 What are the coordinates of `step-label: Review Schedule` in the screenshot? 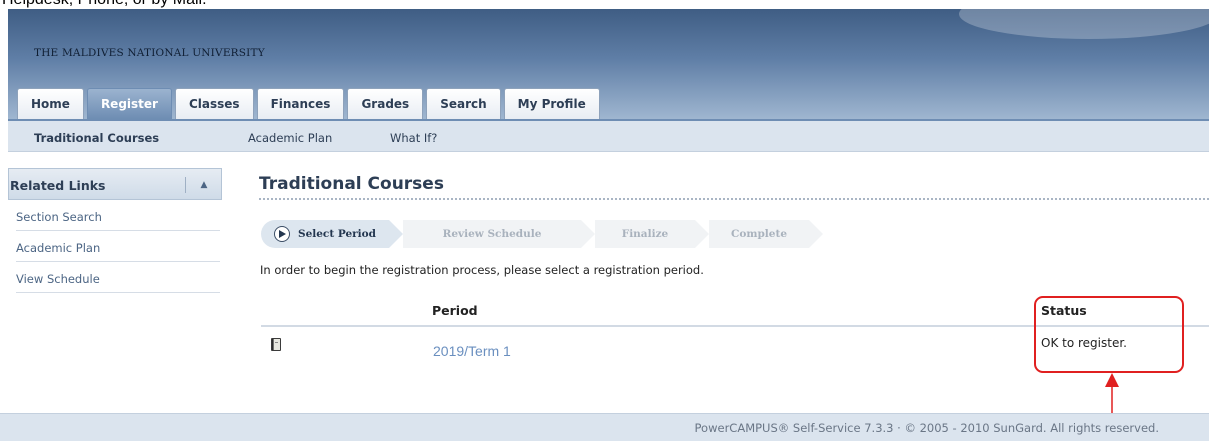 It's located at (492, 234).